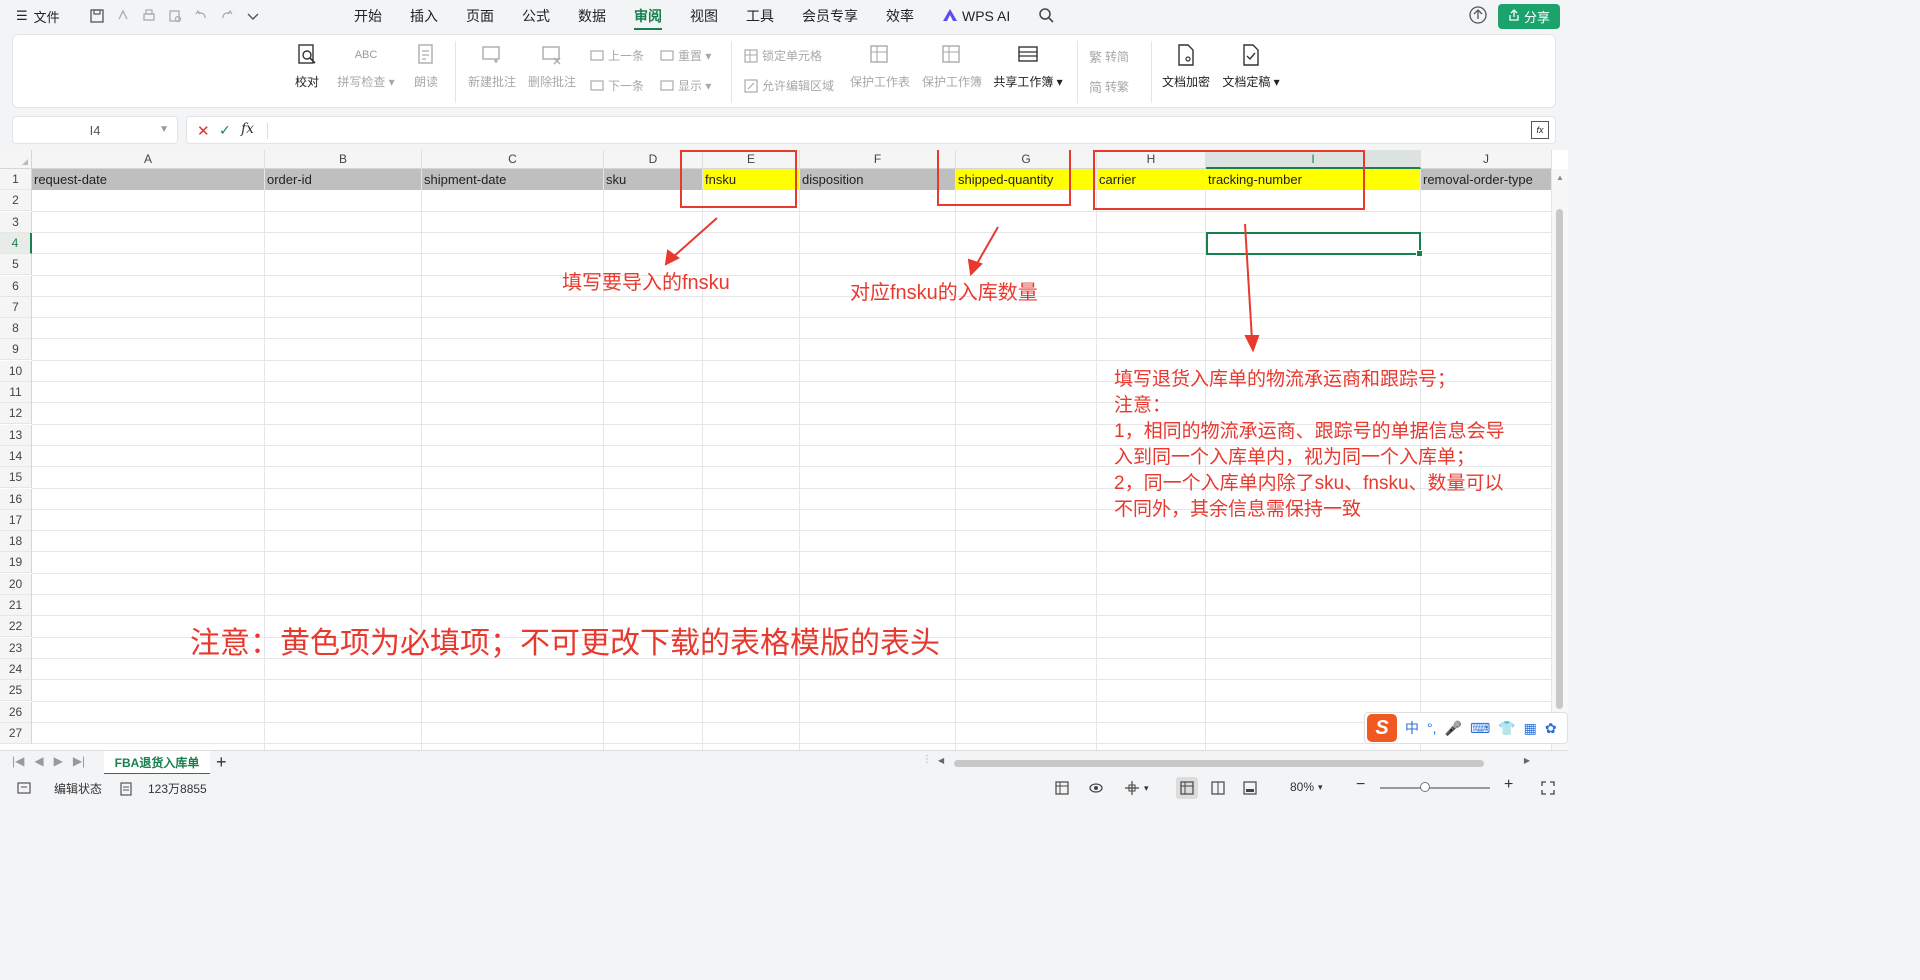 This screenshot has height=980, width=1920. I want to click on crosshair-button: ▾, so click(1136, 788).